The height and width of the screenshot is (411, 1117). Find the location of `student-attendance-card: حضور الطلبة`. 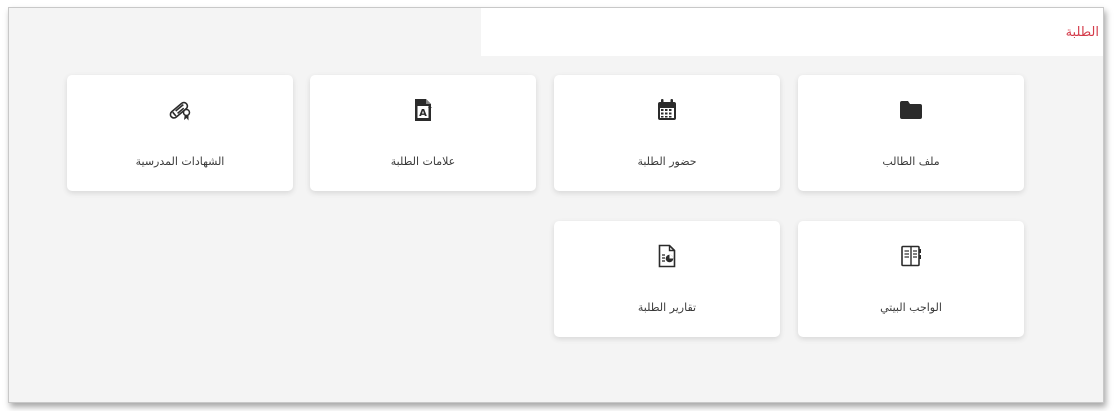

student-attendance-card: حضور الطلبة is located at coordinates (667, 133).